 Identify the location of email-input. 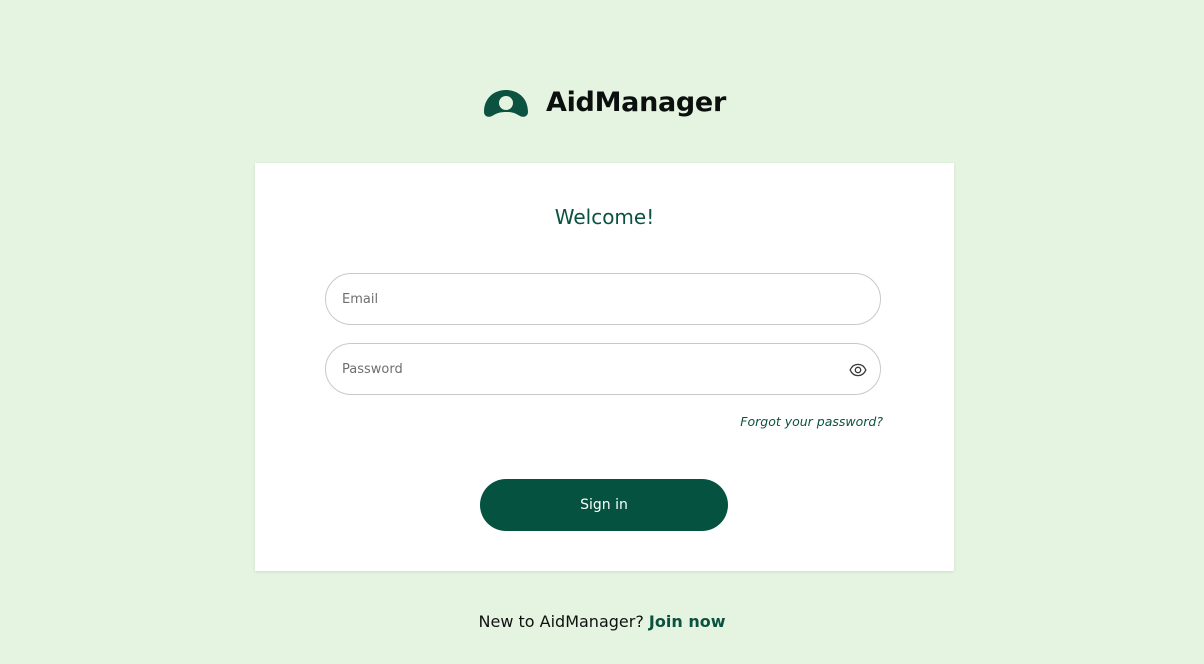
(592, 299).